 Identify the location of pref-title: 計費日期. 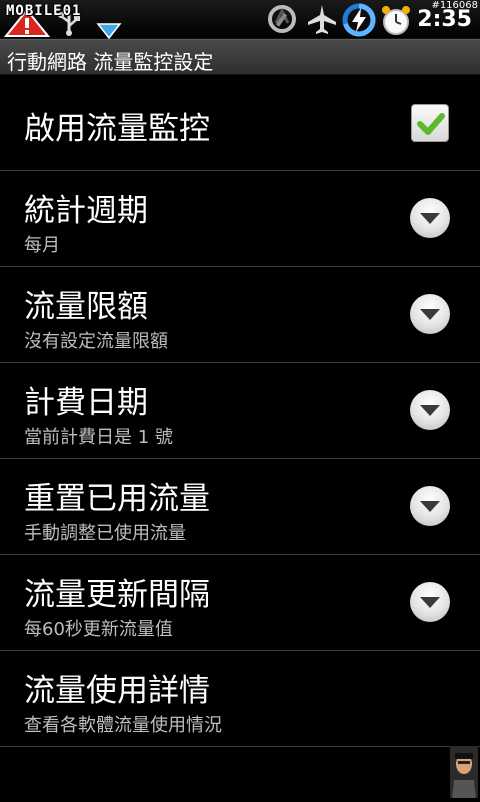
(86, 403).